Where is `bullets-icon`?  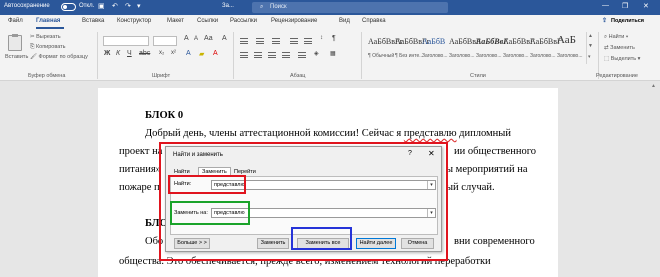 bullets-icon is located at coordinates (244, 41).